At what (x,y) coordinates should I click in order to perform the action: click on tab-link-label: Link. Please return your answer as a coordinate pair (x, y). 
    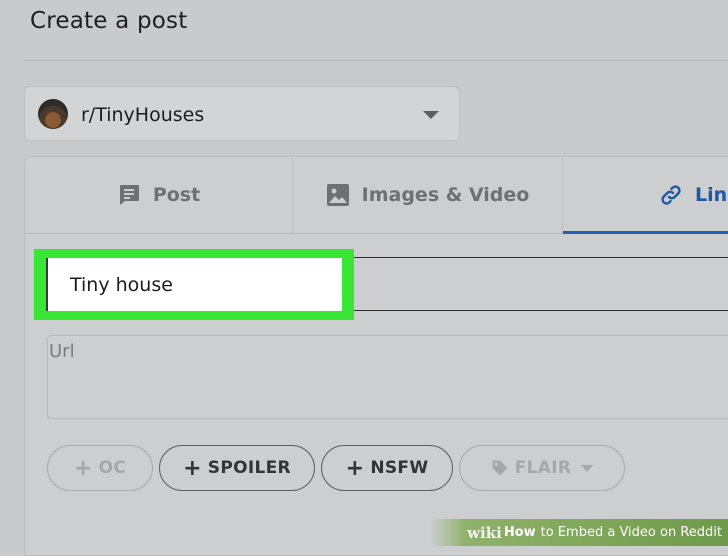
    Looking at the image, I should click on (711, 195).